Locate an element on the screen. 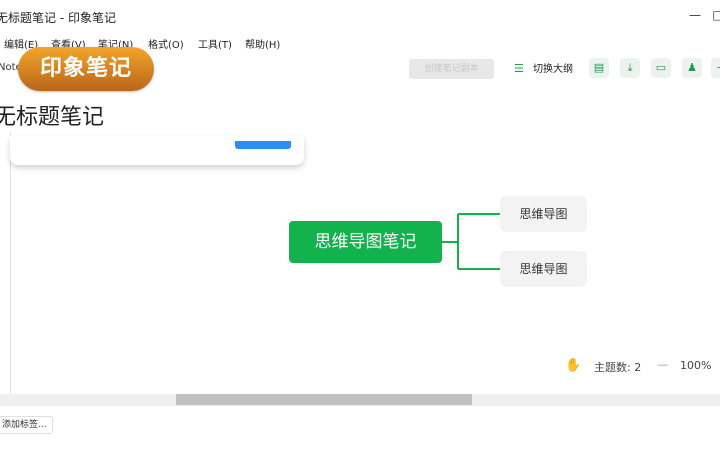 This screenshot has height=450, width=720. footer-bar is located at coordinates (360, 427).